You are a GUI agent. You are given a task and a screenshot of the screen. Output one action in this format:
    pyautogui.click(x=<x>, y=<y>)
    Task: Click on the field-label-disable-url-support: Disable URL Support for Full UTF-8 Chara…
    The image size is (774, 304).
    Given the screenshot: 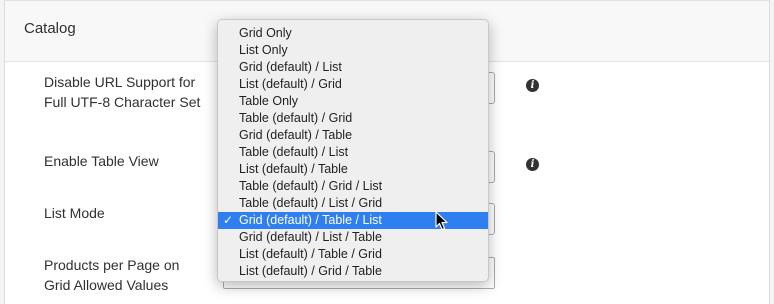 What is the action you would take?
    pyautogui.click(x=122, y=92)
    